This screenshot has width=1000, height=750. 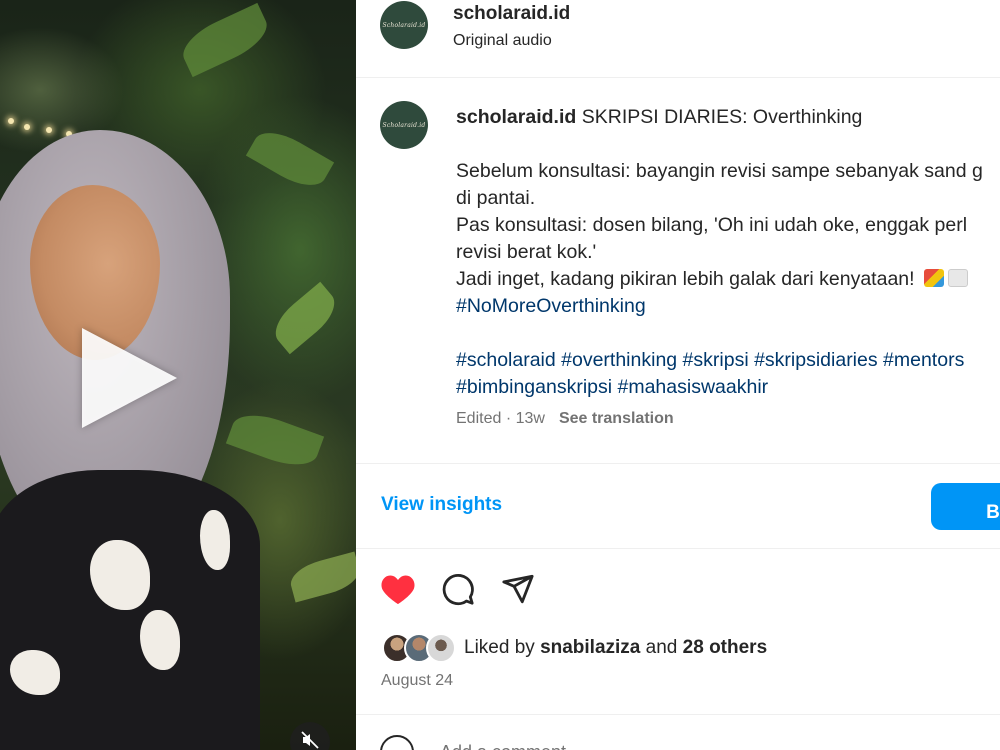 What do you see at coordinates (590, 647) in the screenshot?
I see `liker-username: snabilaziza` at bounding box center [590, 647].